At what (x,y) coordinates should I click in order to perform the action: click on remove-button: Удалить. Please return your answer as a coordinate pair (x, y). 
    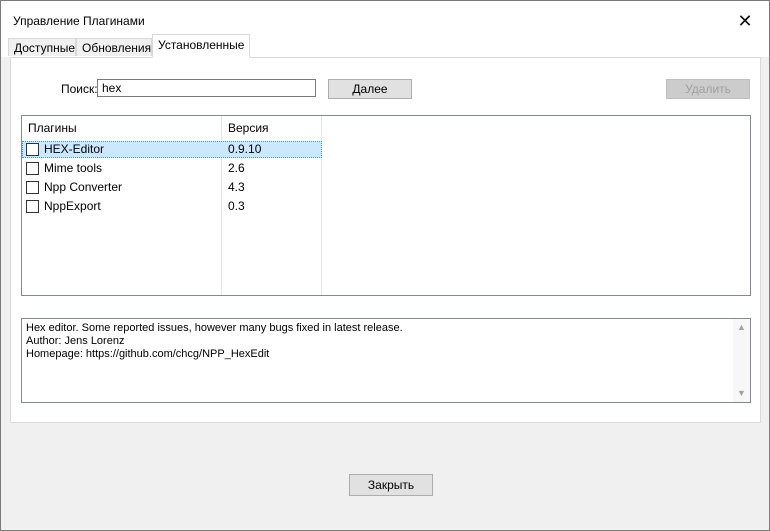
    Looking at the image, I should click on (708, 89).